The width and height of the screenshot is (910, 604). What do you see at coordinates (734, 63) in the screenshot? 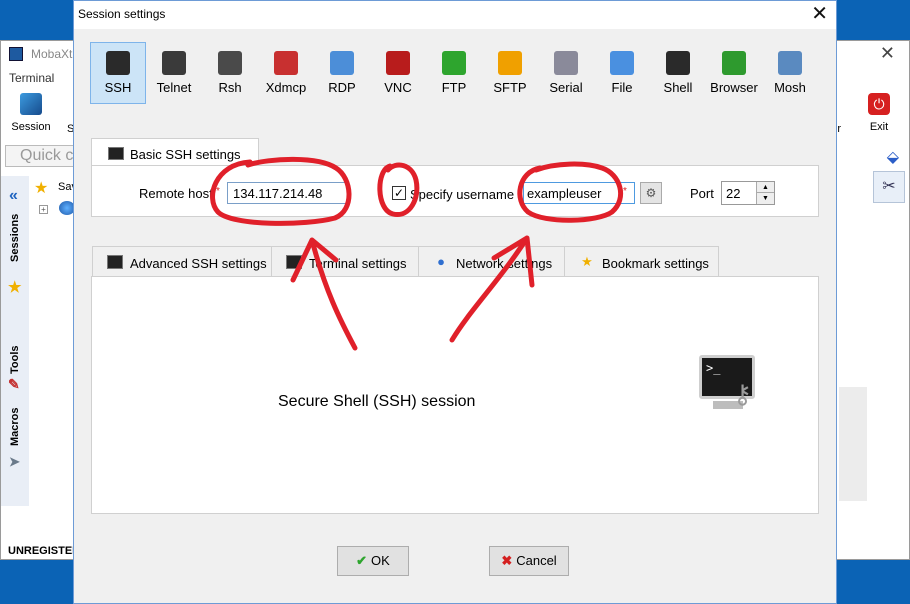
I see `browser-icon` at bounding box center [734, 63].